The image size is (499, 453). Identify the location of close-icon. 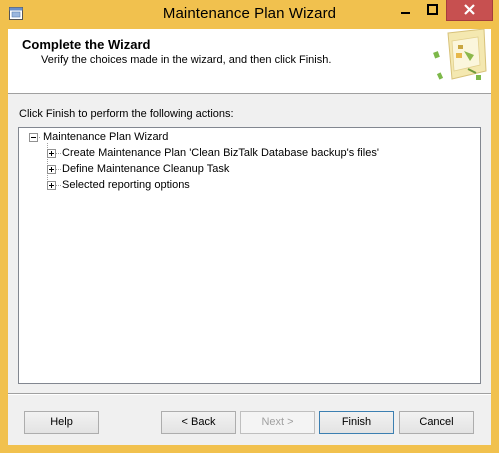
(469, 9).